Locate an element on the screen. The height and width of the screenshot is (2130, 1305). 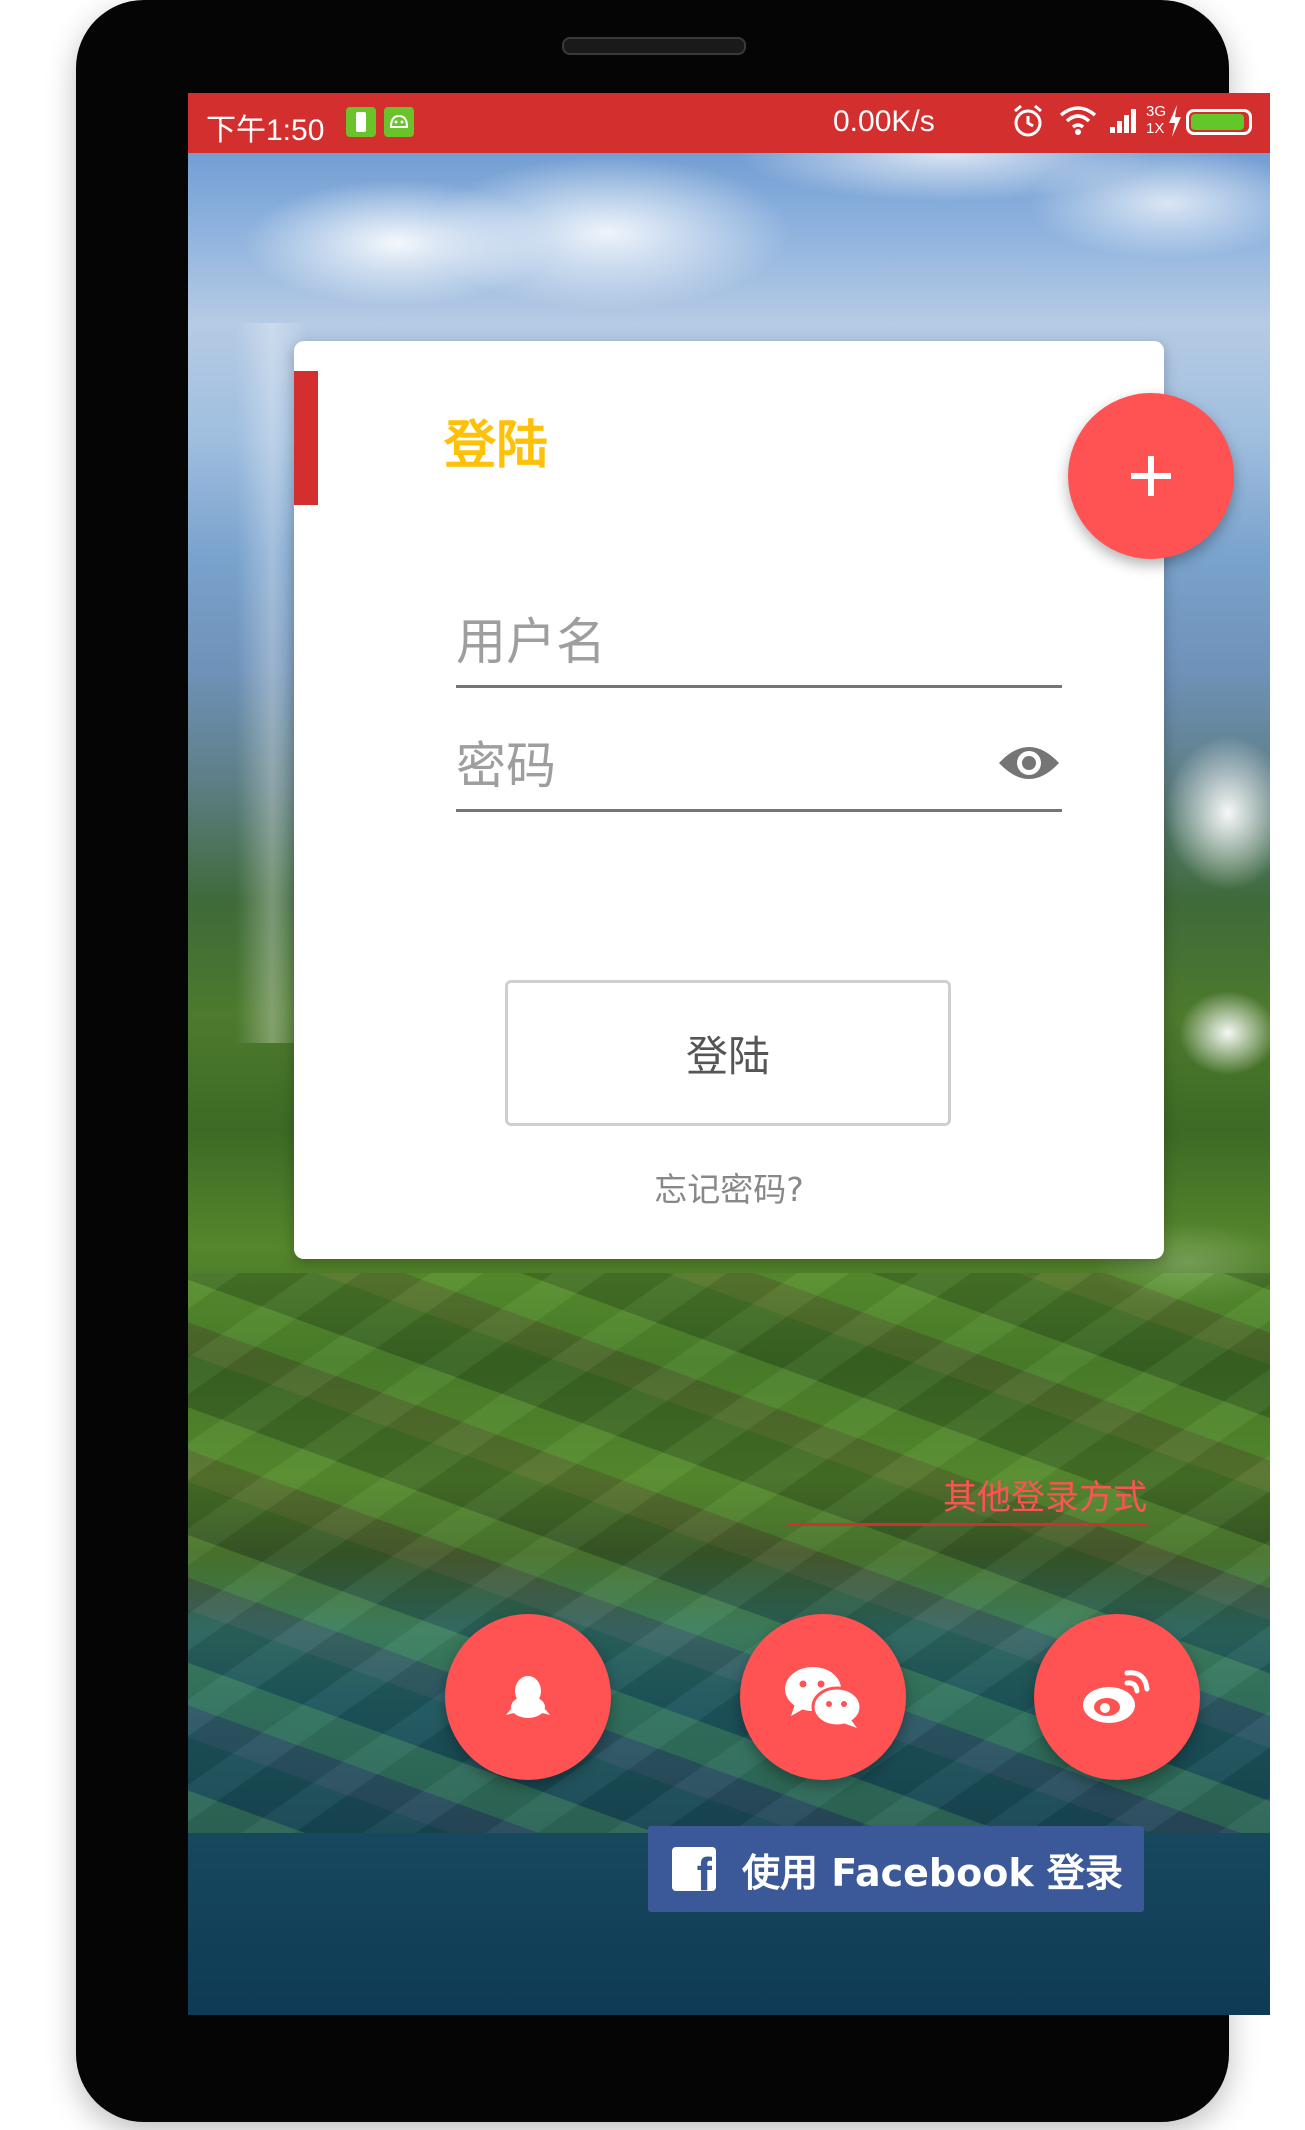
wechat-icon is located at coordinates (824, 1697).